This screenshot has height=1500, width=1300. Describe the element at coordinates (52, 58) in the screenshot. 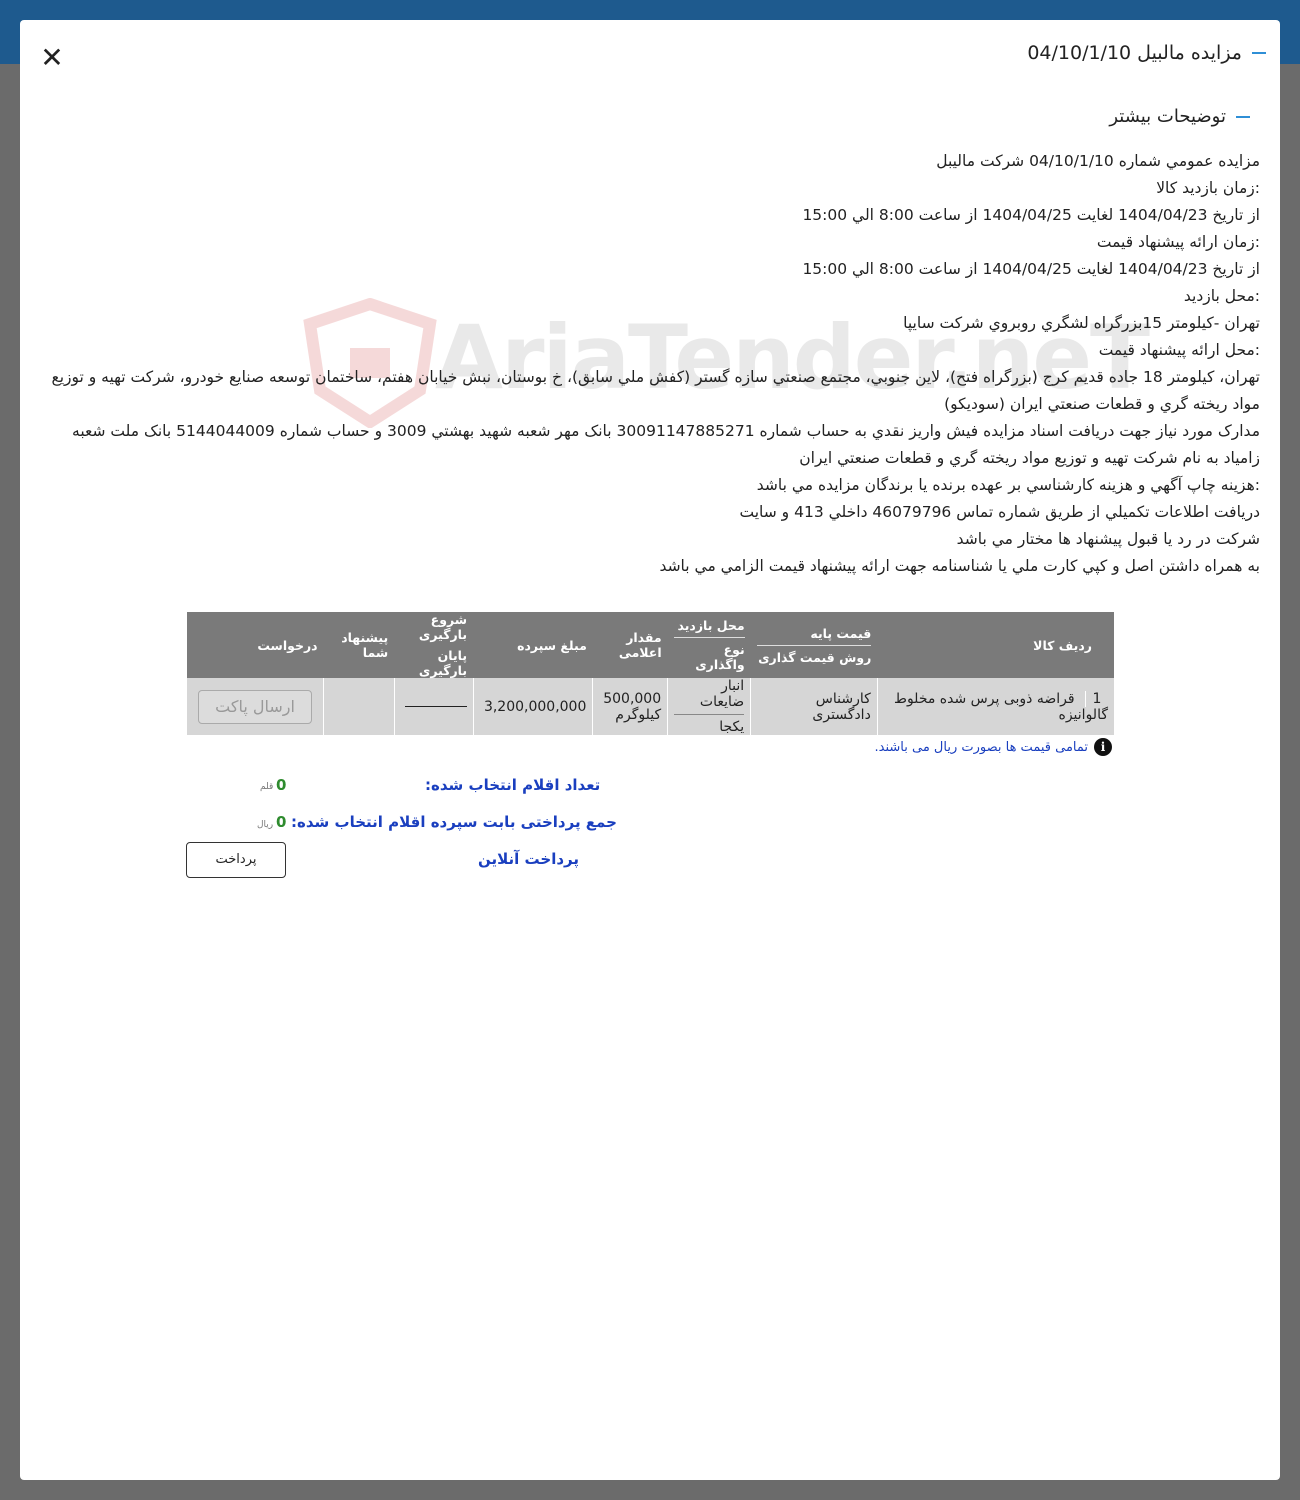

I see `close-icon: ✕` at that location.